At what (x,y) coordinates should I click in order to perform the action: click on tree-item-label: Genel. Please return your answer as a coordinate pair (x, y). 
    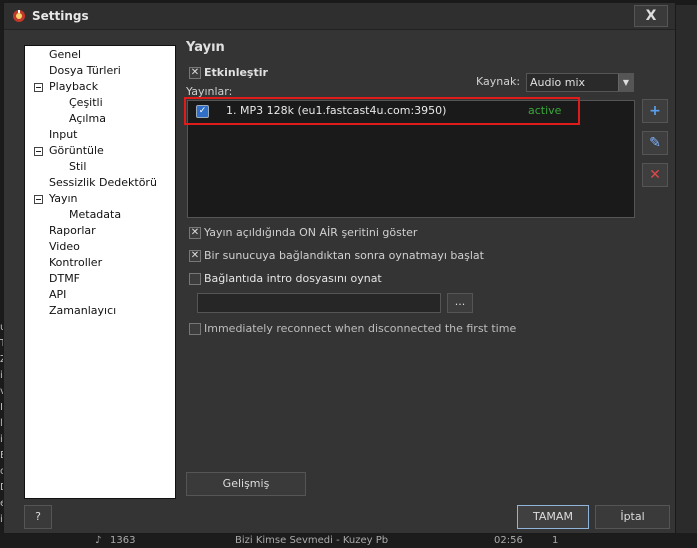
    Looking at the image, I should click on (65, 54).